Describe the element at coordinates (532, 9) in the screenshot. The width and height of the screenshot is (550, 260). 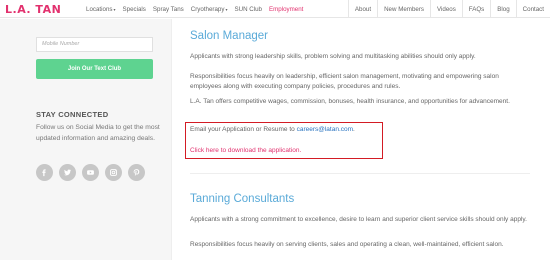
I see `nav-item-contact: Contact` at that location.